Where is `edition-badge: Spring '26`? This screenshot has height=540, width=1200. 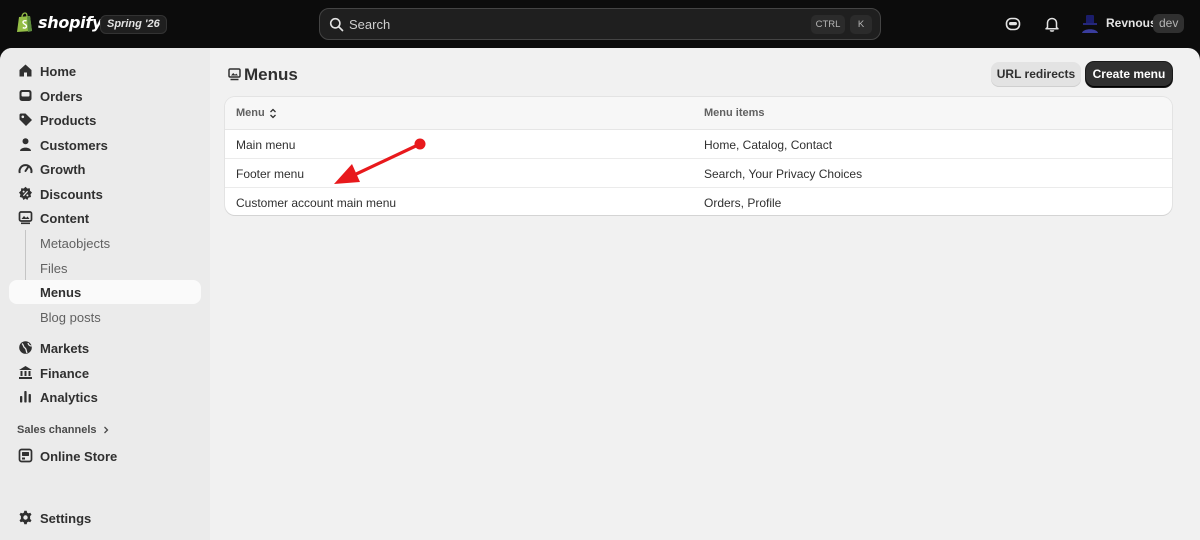
edition-badge: Spring '26 is located at coordinates (133, 24).